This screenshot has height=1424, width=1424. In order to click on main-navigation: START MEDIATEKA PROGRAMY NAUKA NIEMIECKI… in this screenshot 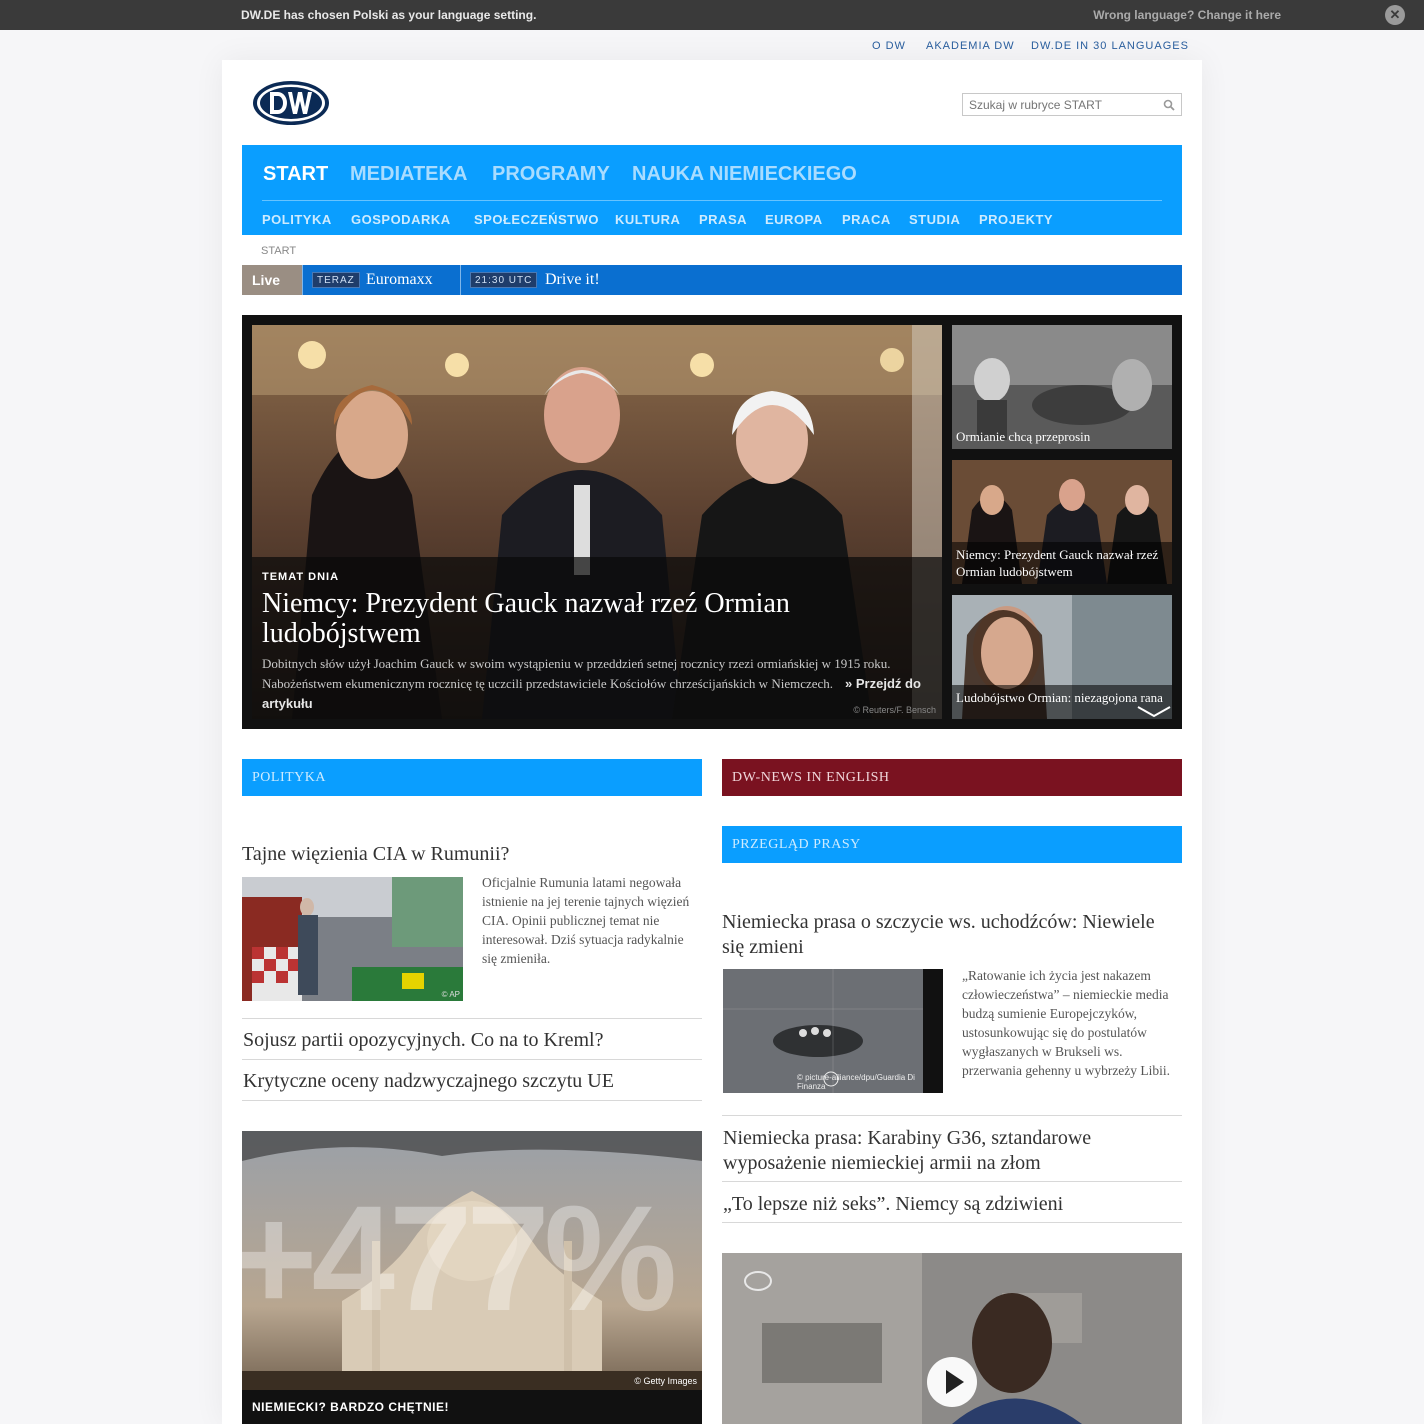, I will do `click(712, 190)`.